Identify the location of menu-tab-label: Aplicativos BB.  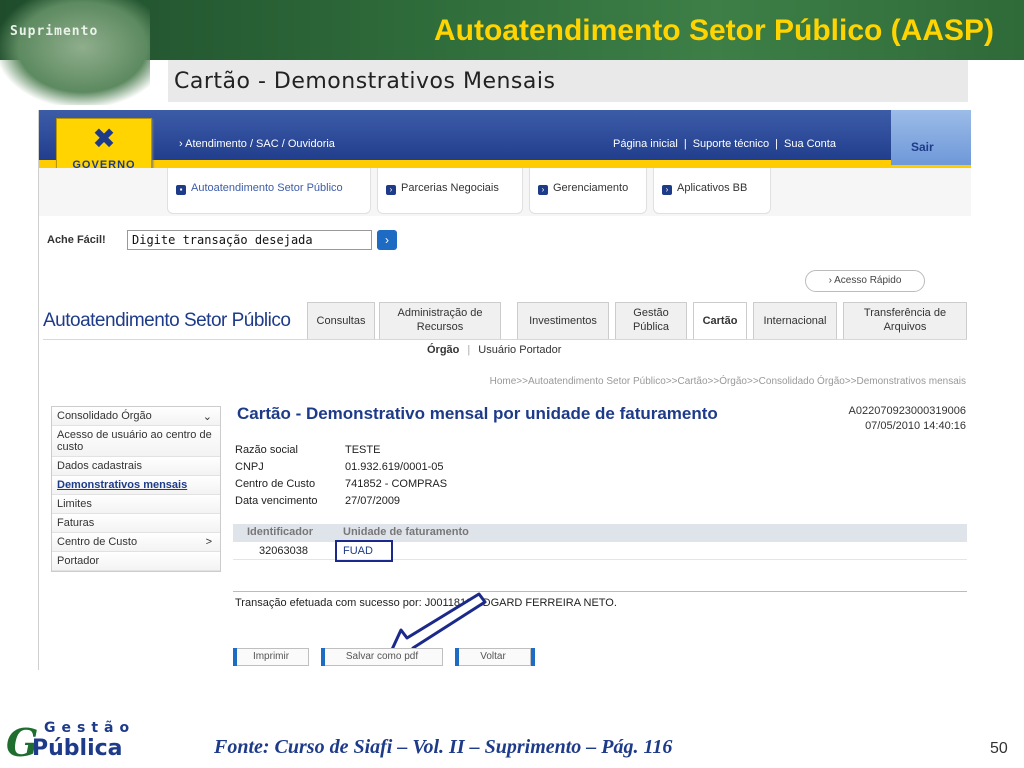
(712, 188).